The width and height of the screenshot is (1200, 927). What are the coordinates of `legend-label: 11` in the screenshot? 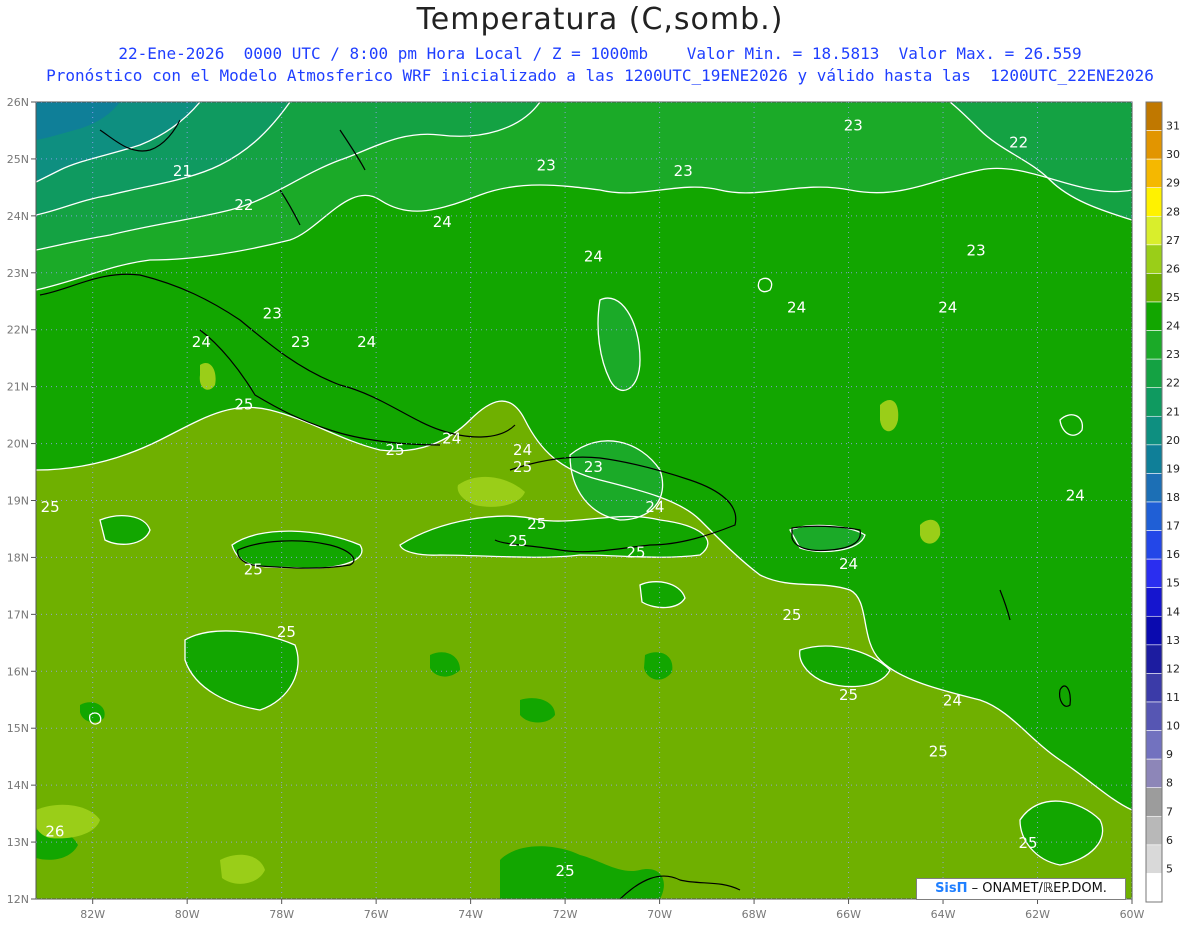 It's located at (1173, 697).